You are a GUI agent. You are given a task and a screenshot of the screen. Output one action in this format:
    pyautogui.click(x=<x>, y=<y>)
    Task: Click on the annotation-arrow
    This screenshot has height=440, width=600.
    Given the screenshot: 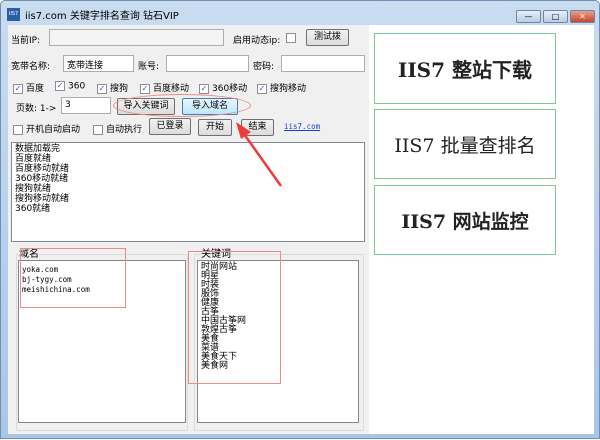 What is the action you would take?
    pyautogui.click(x=259, y=154)
    